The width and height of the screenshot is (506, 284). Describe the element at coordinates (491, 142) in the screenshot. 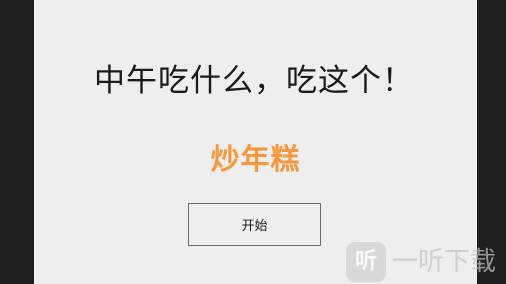

I see `right-black-bar` at that location.